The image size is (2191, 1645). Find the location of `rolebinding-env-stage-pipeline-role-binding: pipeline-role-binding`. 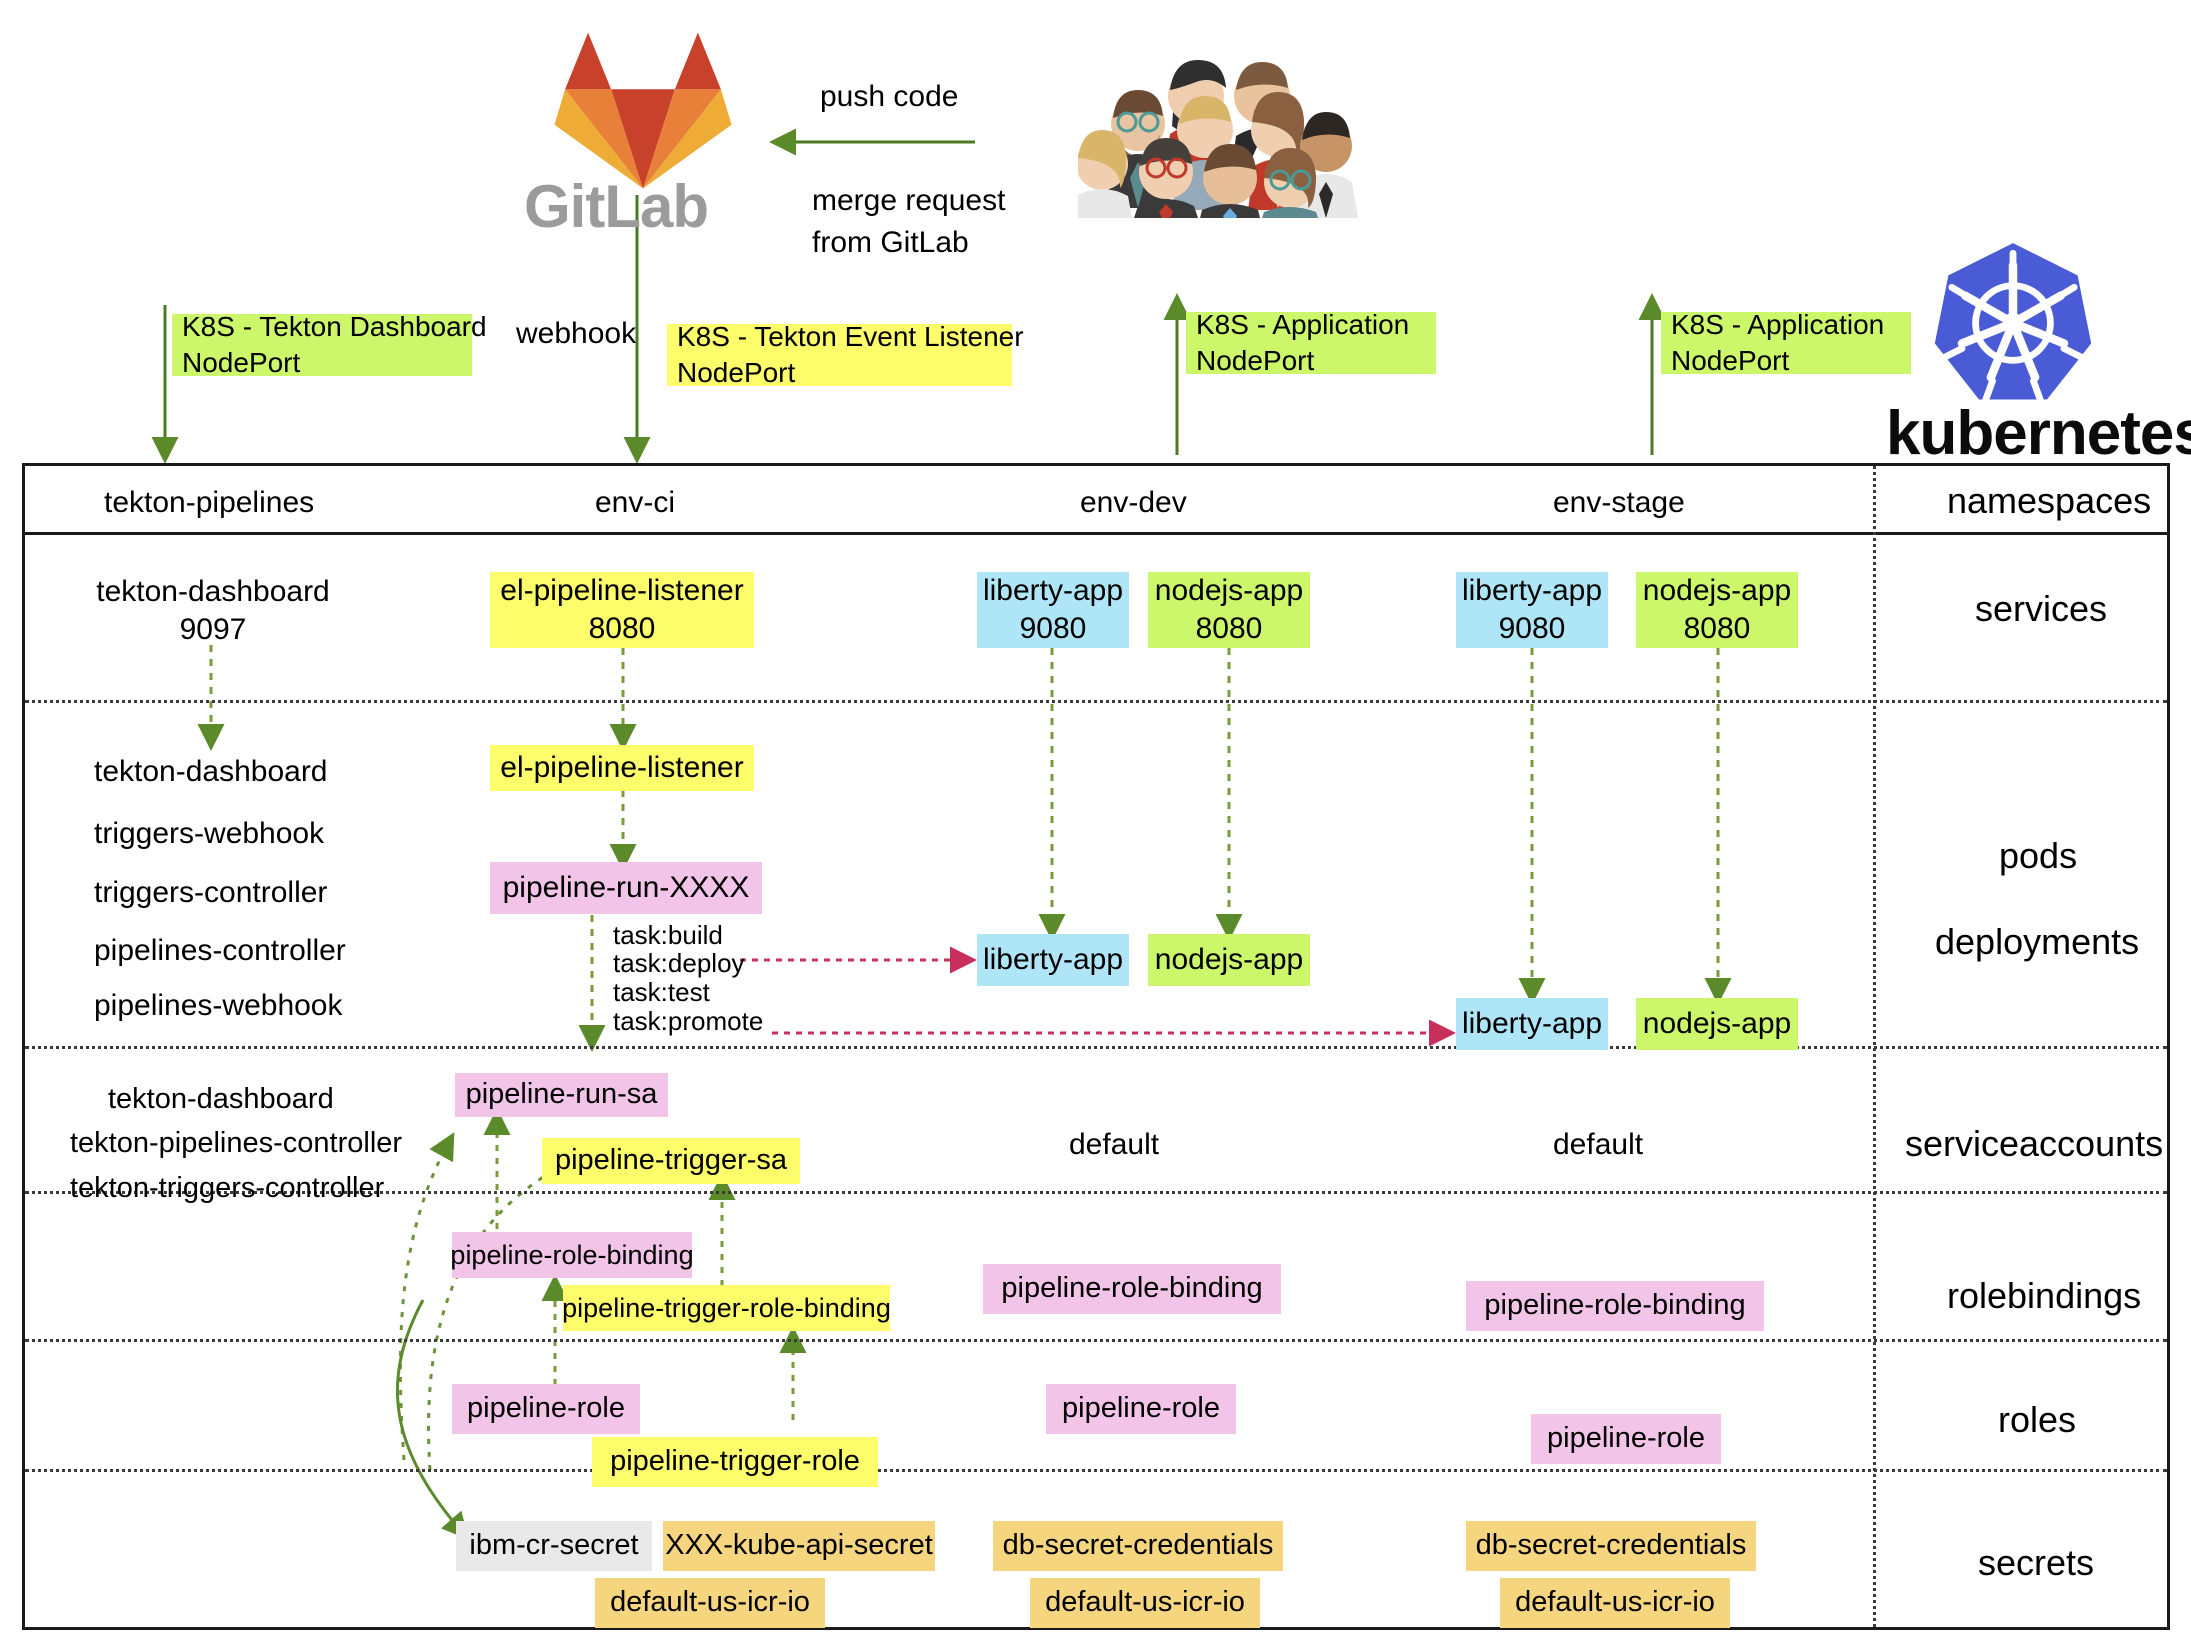

rolebinding-env-stage-pipeline-role-binding: pipeline-role-binding is located at coordinates (1615, 1306).